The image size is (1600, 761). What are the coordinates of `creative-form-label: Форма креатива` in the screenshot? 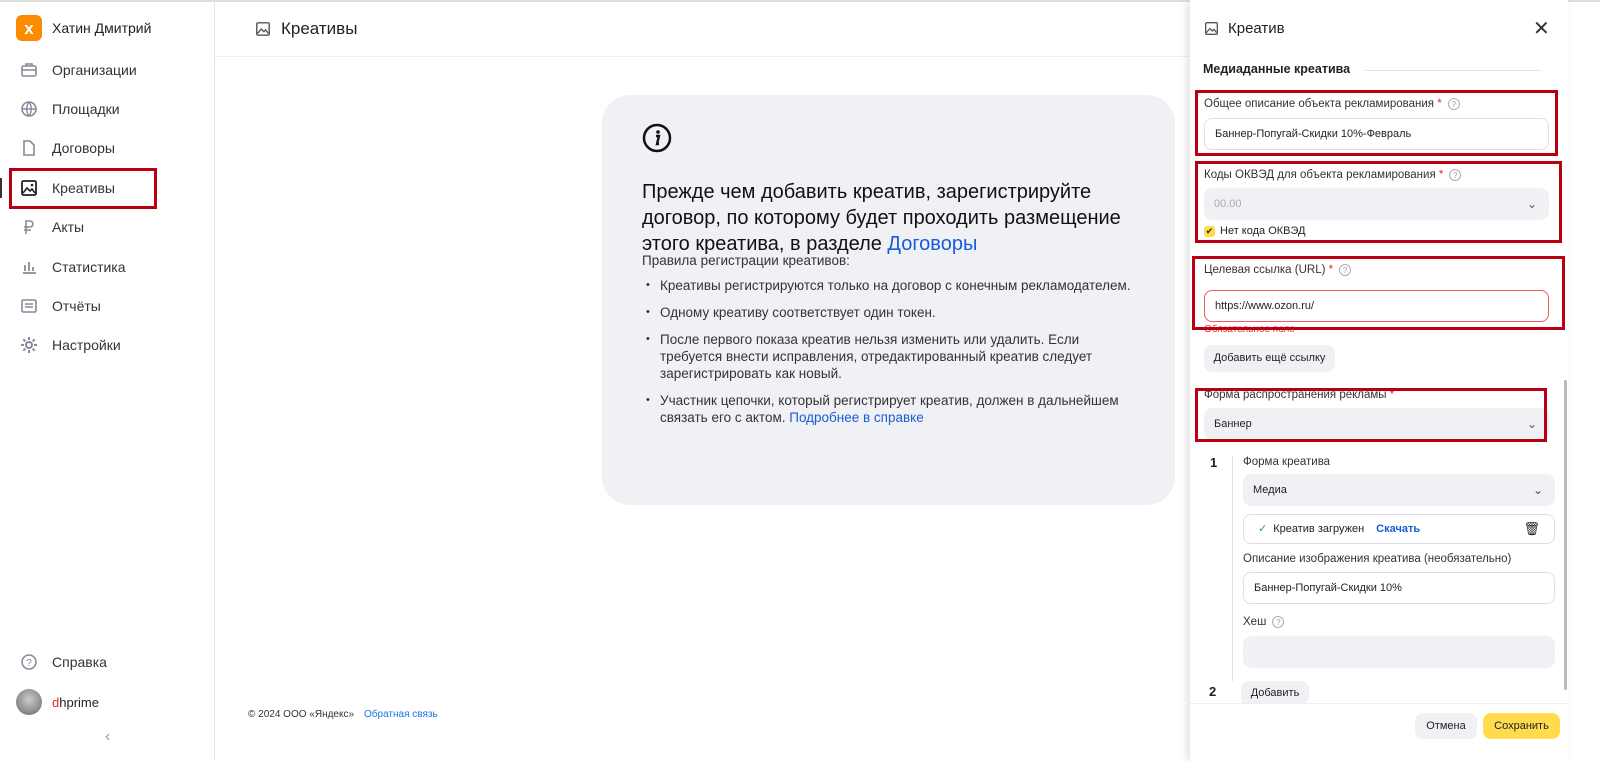 It's located at (1287, 462).